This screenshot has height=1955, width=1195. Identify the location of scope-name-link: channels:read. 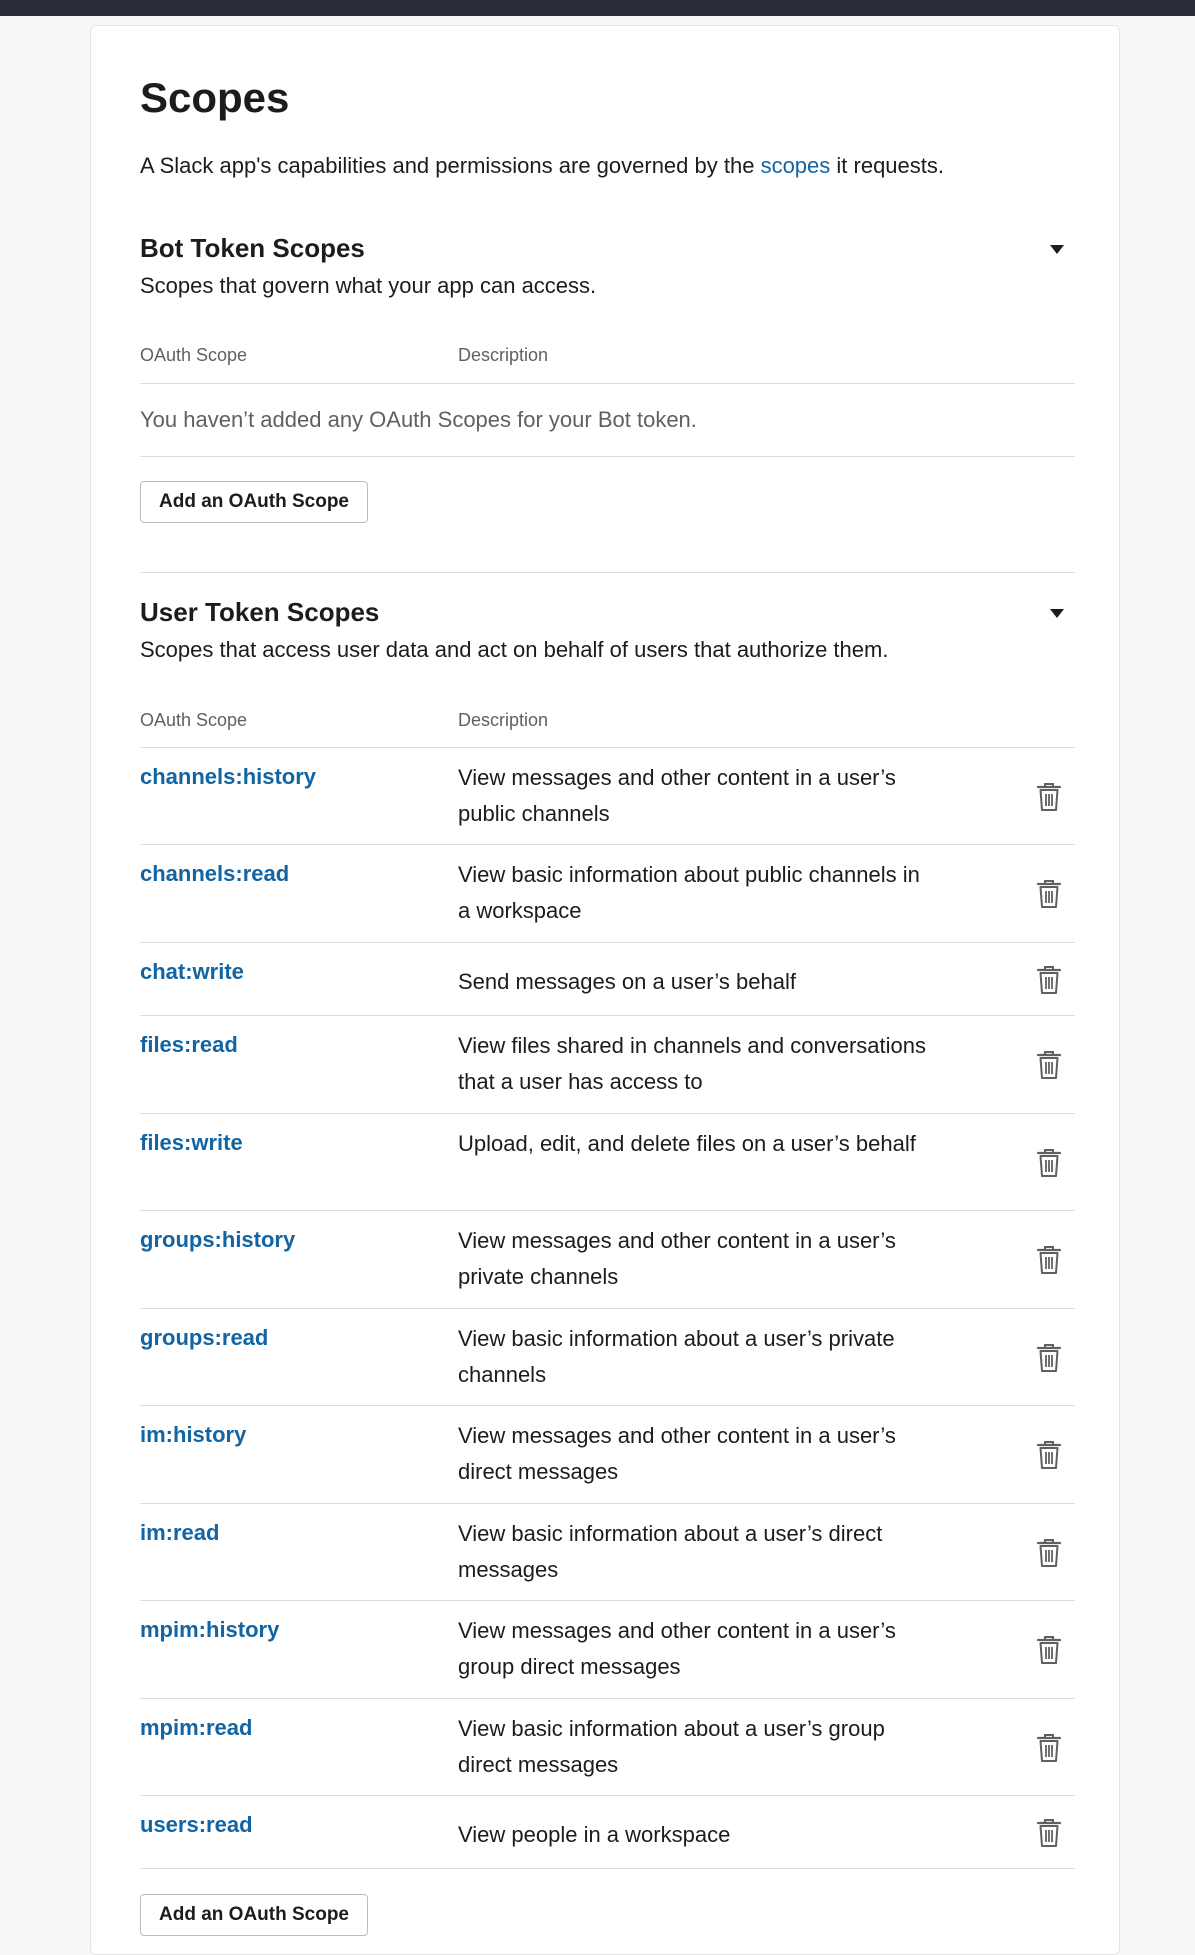
(214, 874).